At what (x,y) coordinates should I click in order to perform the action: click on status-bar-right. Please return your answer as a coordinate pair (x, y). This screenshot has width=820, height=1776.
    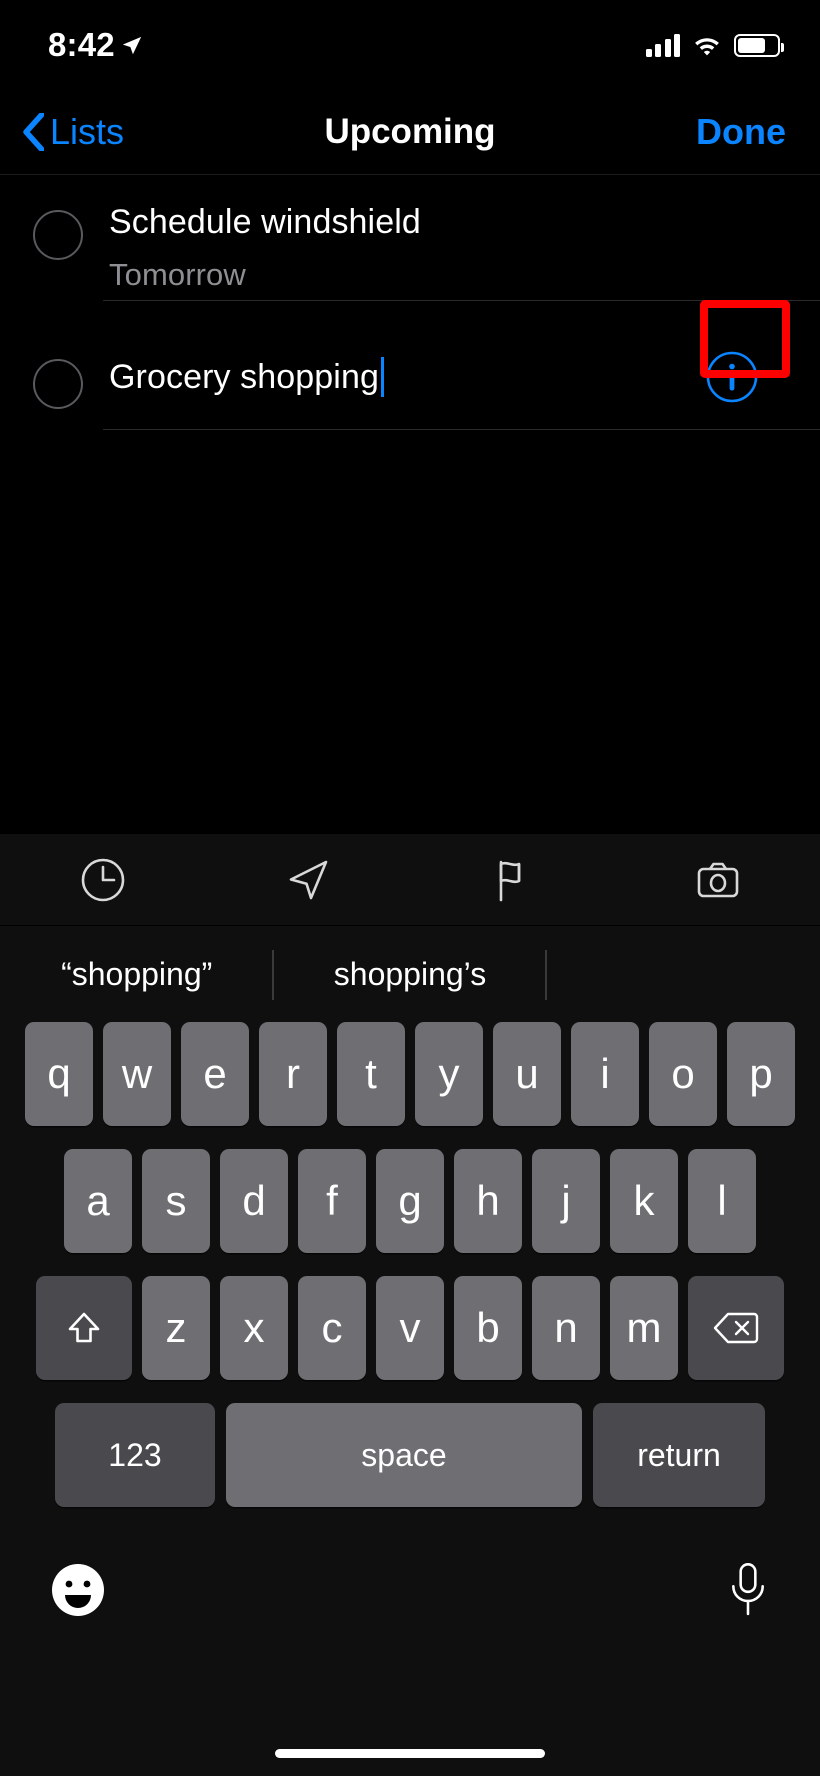
    Looking at the image, I should click on (714, 45).